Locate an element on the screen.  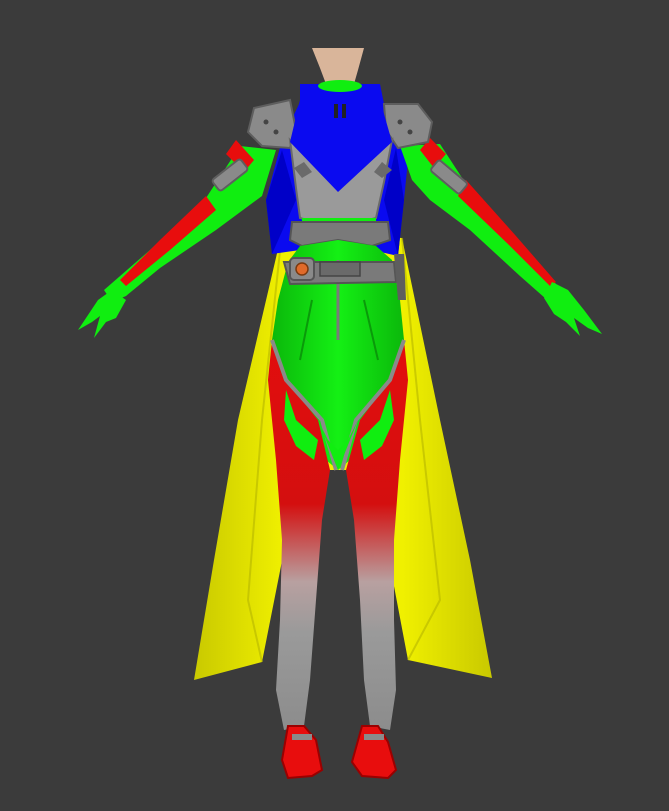
neck-band is located at coordinates (340, 86).